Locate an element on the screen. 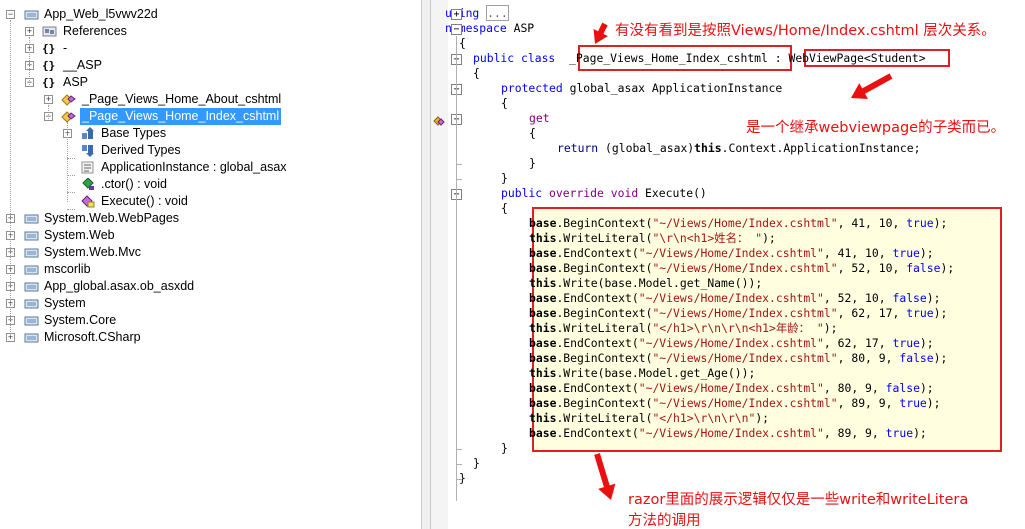 This screenshot has width=1025, height=529. tree-item-label: _Page_Views_Home_About_cshtml is located at coordinates (182, 99).